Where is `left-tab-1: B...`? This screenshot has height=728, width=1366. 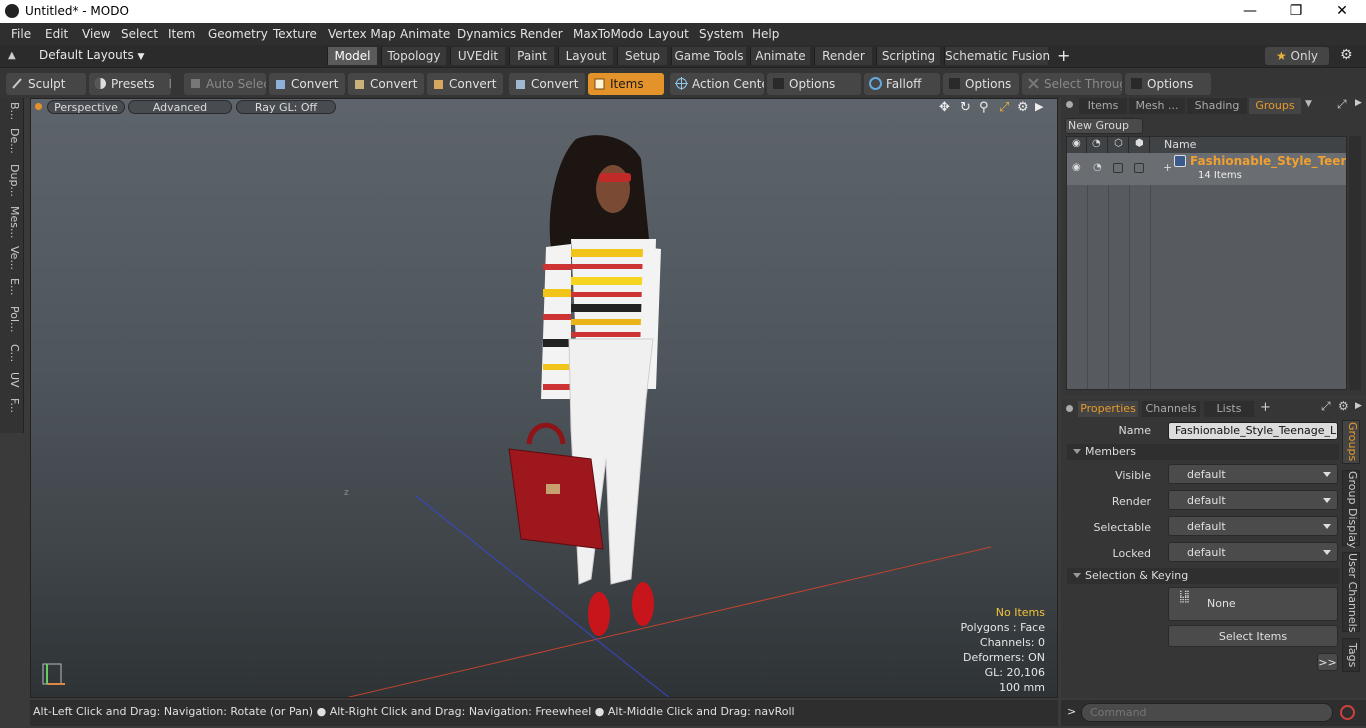 left-tab-1: B... is located at coordinates (12, 111).